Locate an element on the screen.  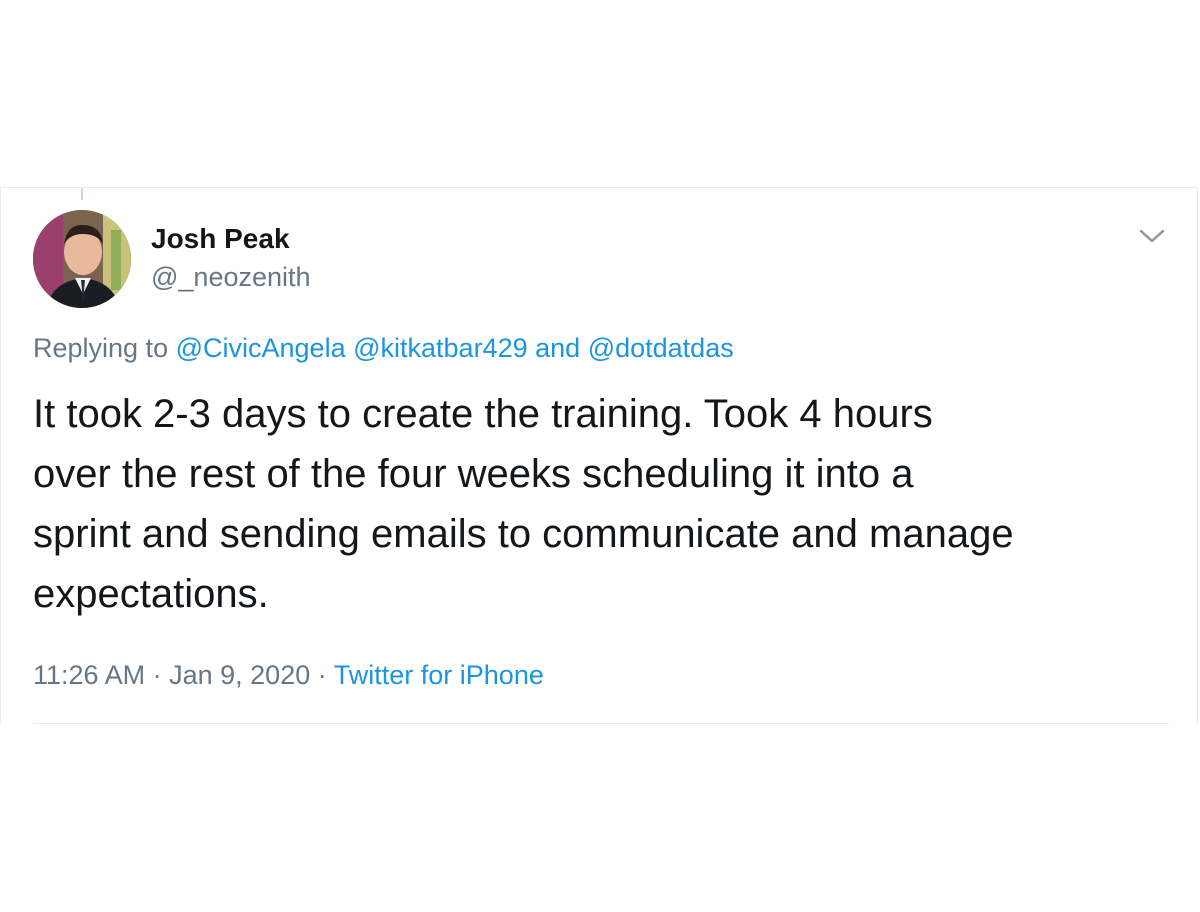
replying-prefix: Replying to is located at coordinates (101, 348).